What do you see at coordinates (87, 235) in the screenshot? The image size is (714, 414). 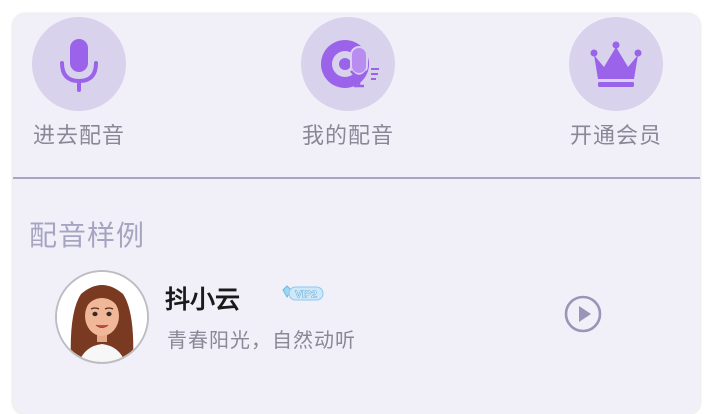 I see `section-title: 配音样例` at bounding box center [87, 235].